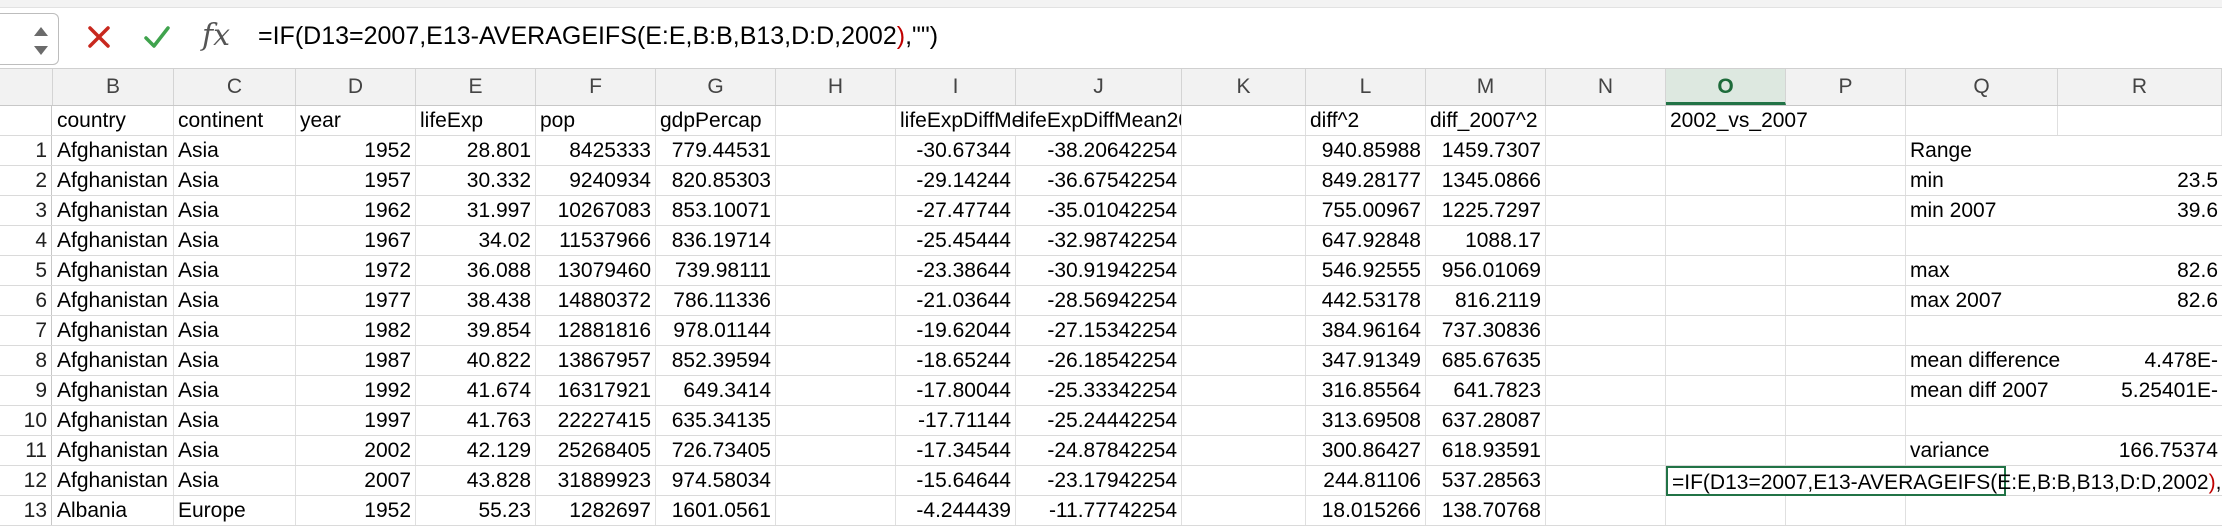 This screenshot has width=2222, height=526. What do you see at coordinates (1486, 390) in the screenshot?
I see `cell-m: 641.7823` at bounding box center [1486, 390].